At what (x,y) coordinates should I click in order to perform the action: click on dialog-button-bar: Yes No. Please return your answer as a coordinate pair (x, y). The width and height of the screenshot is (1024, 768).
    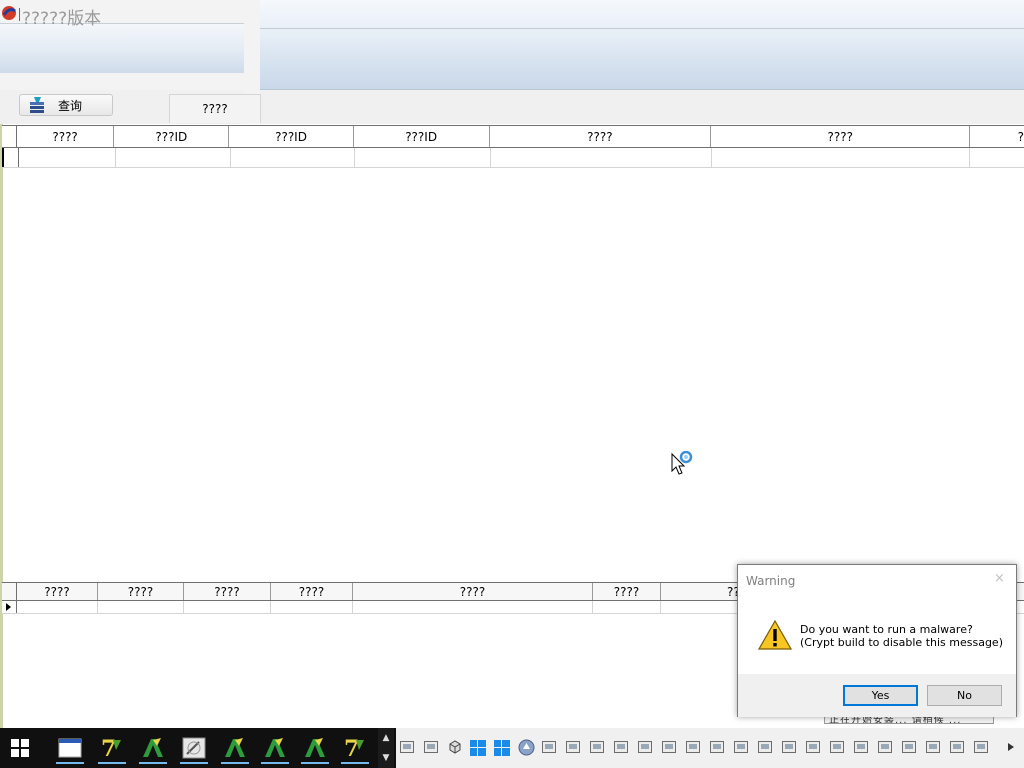
    Looking at the image, I should click on (877, 695).